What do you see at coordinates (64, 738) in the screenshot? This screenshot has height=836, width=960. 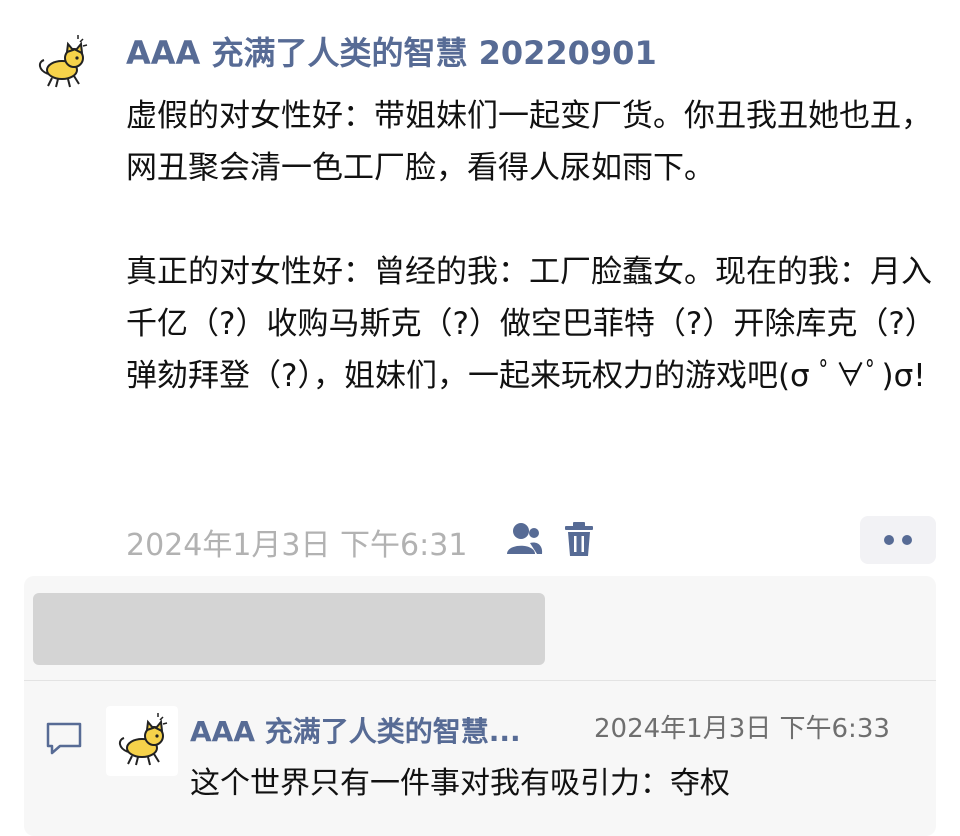 I see `comment-bubble-icon` at bounding box center [64, 738].